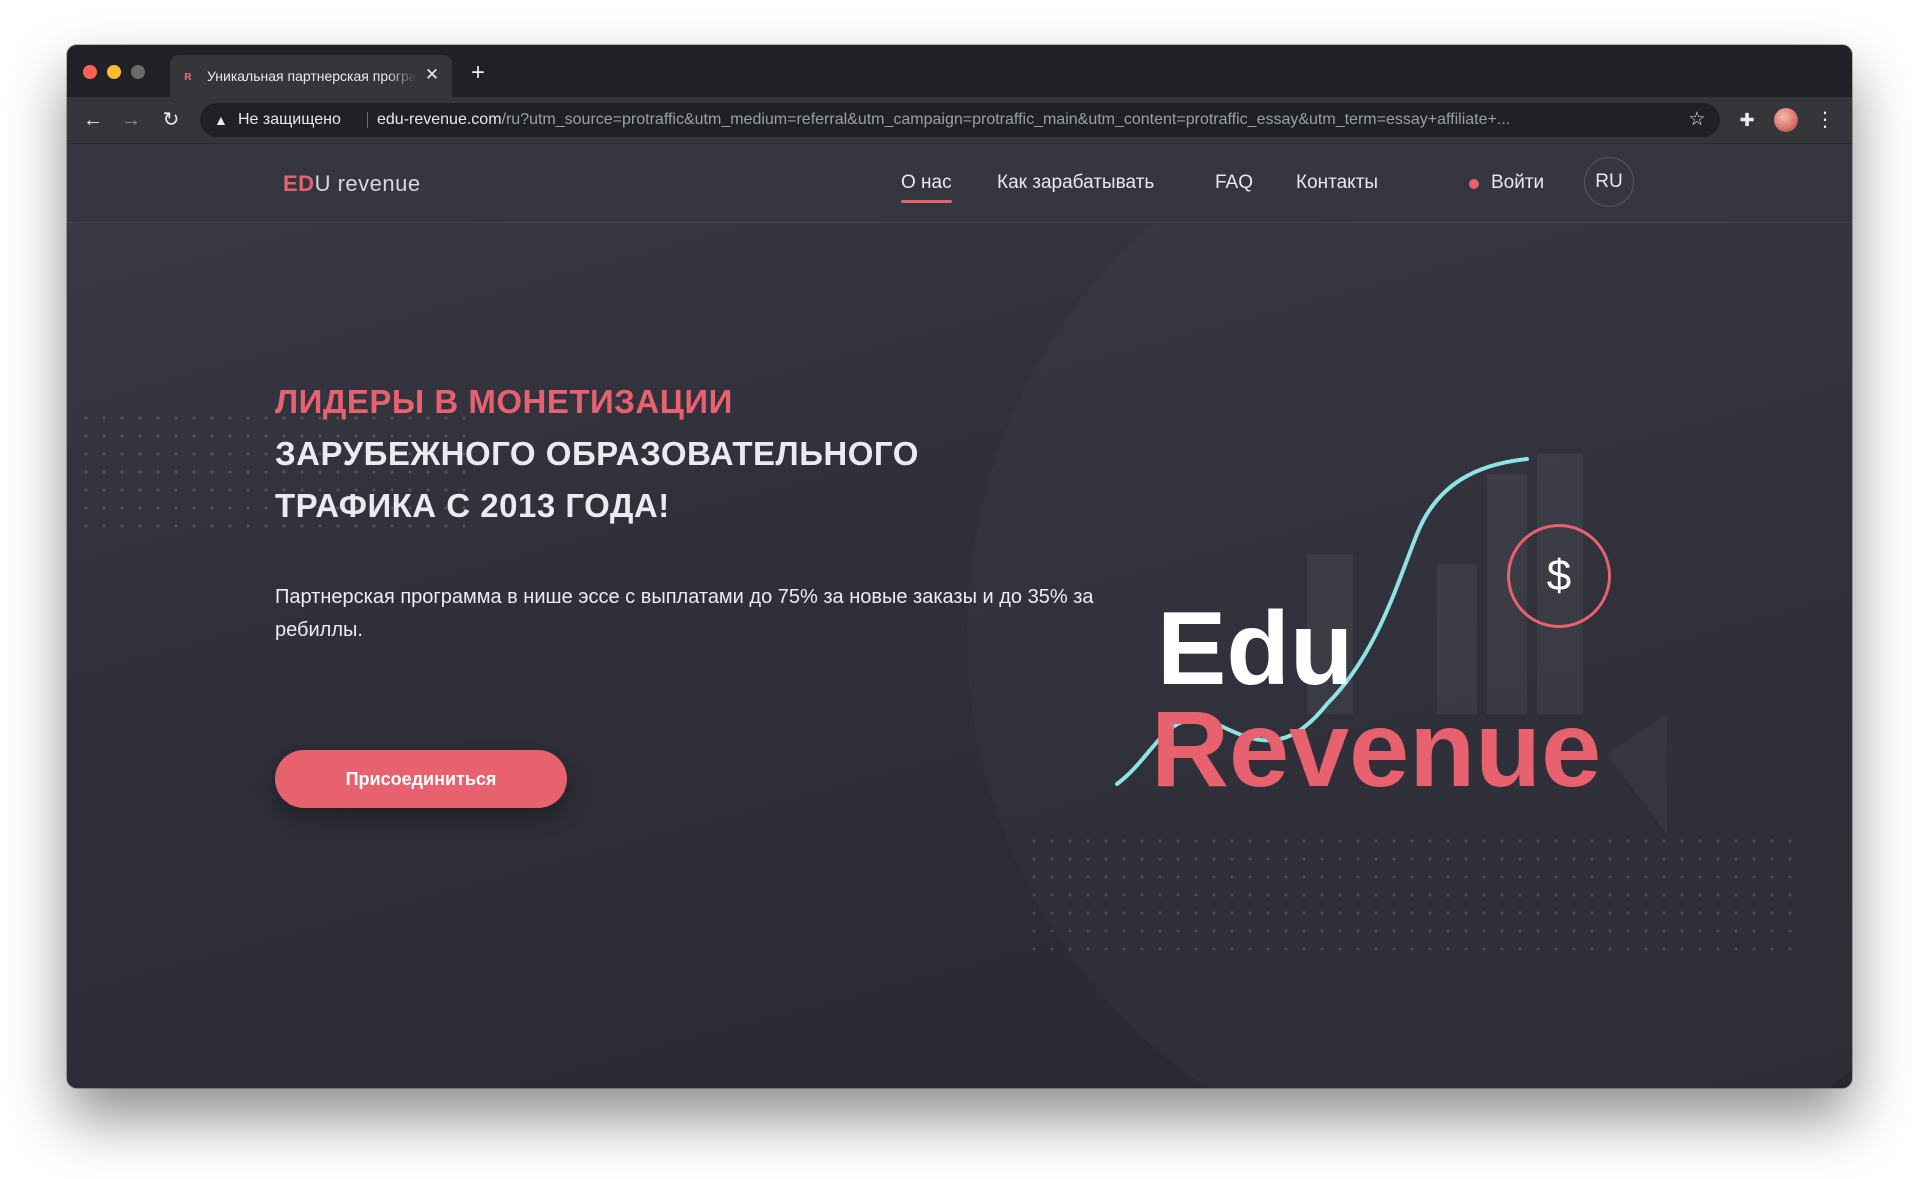 The image size is (1920, 1179). I want to click on logo-text: U revenue, so click(367, 183).